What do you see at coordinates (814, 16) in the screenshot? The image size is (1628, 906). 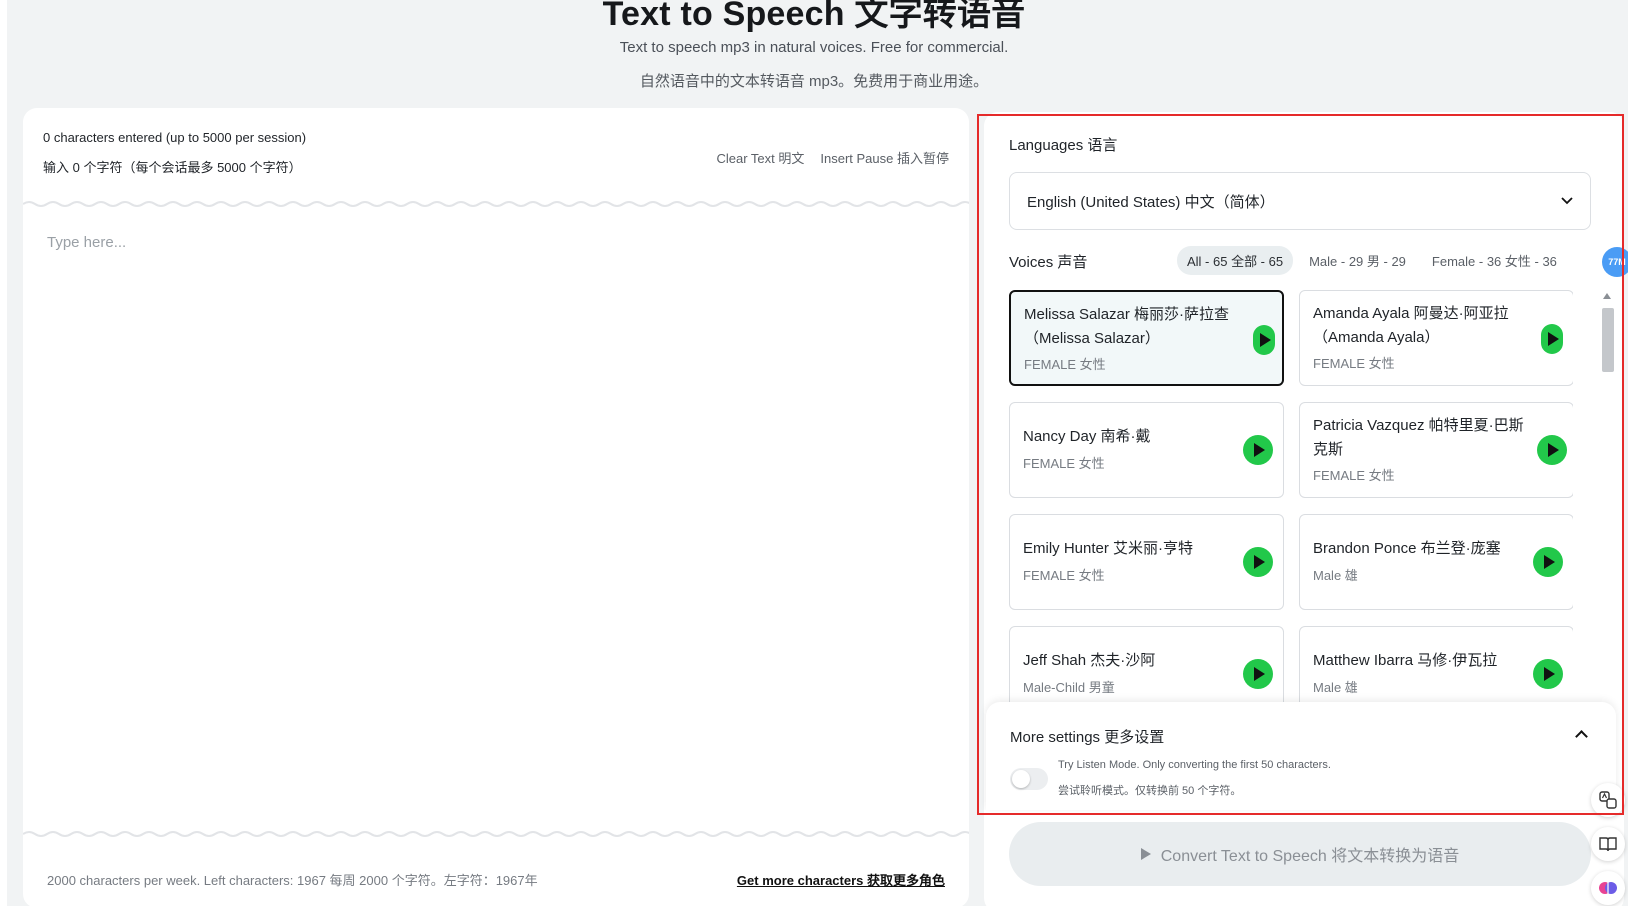 I see `page-title: Text to Speech 文字转语音` at bounding box center [814, 16].